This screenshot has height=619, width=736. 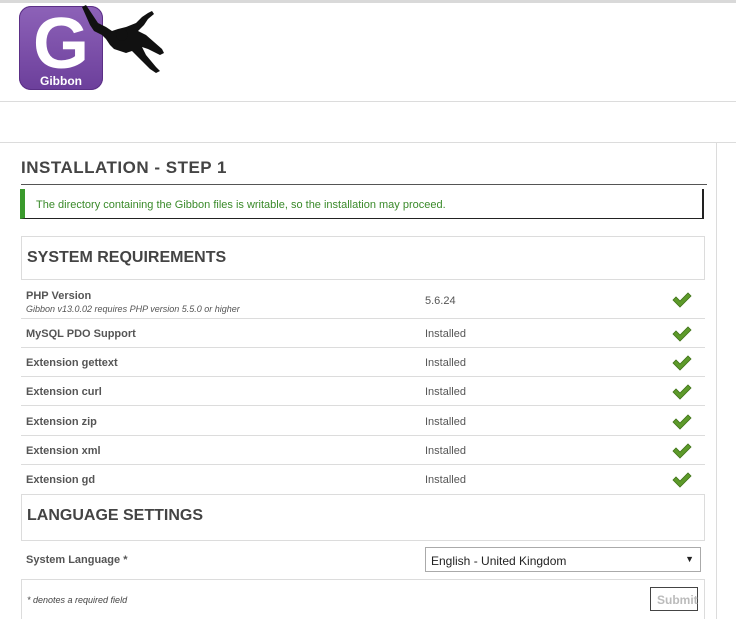 What do you see at coordinates (689, 559) in the screenshot?
I see `dropdown-arrow-icon: ▼` at bounding box center [689, 559].